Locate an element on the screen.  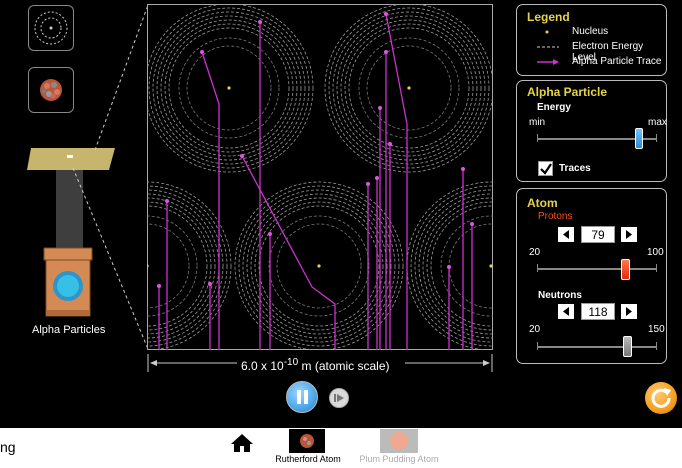
home-button is located at coordinates (242, 443).